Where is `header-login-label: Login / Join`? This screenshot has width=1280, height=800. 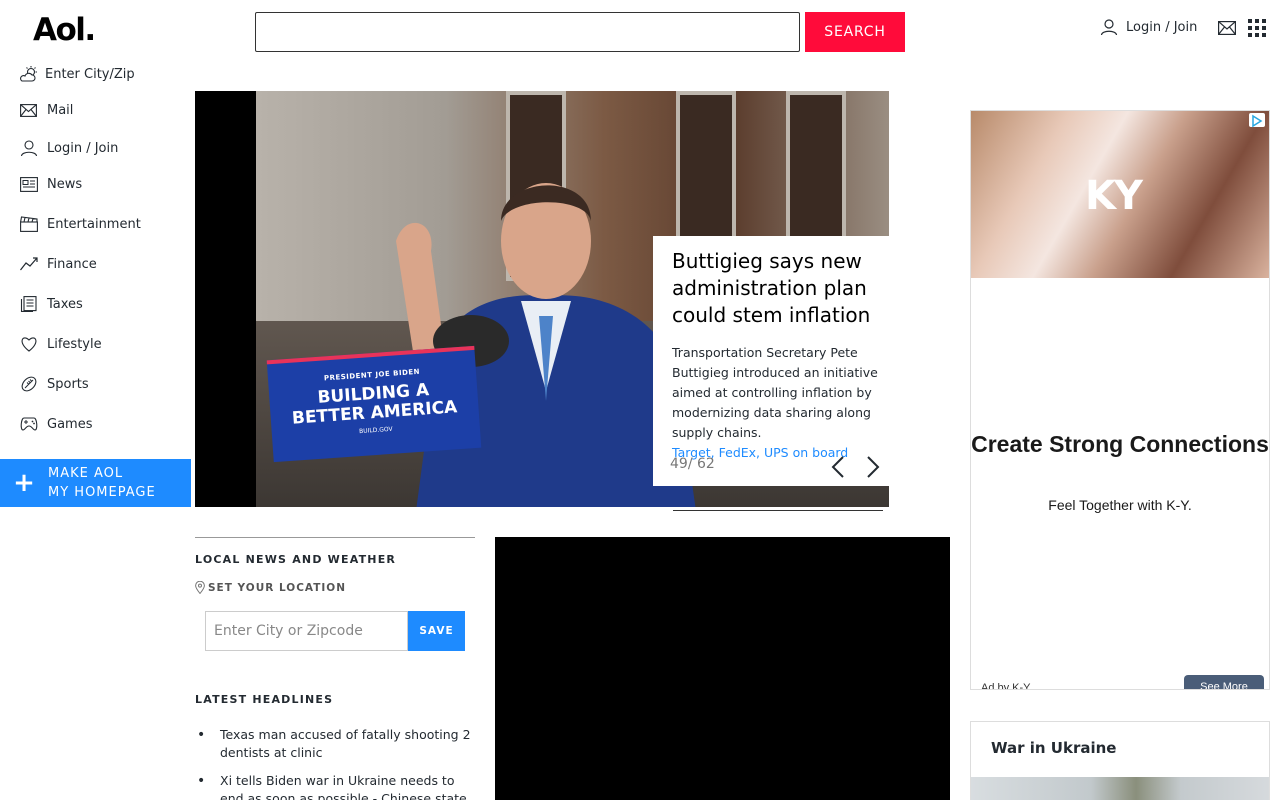 header-login-label: Login / Join is located at coordinates (1162, 27).